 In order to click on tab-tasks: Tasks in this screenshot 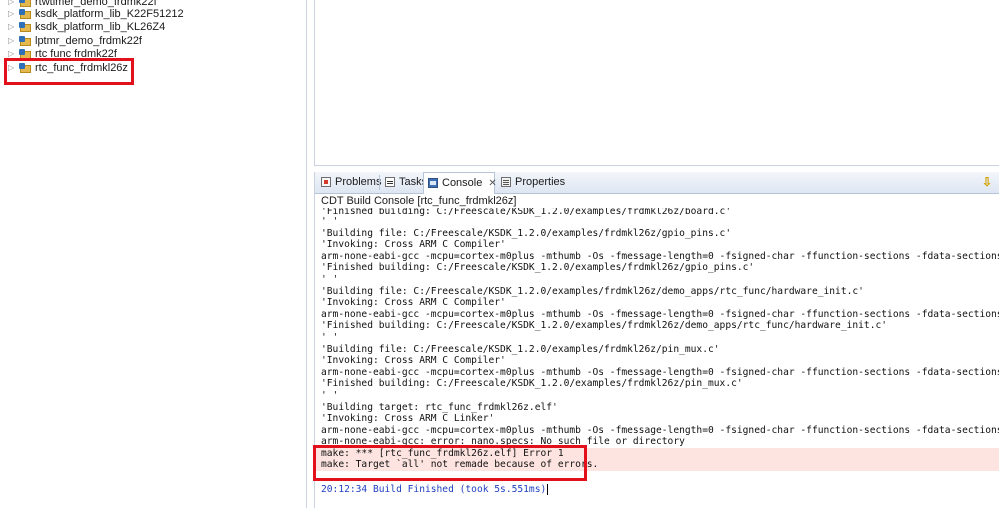, I will do `click(404, 182)`.